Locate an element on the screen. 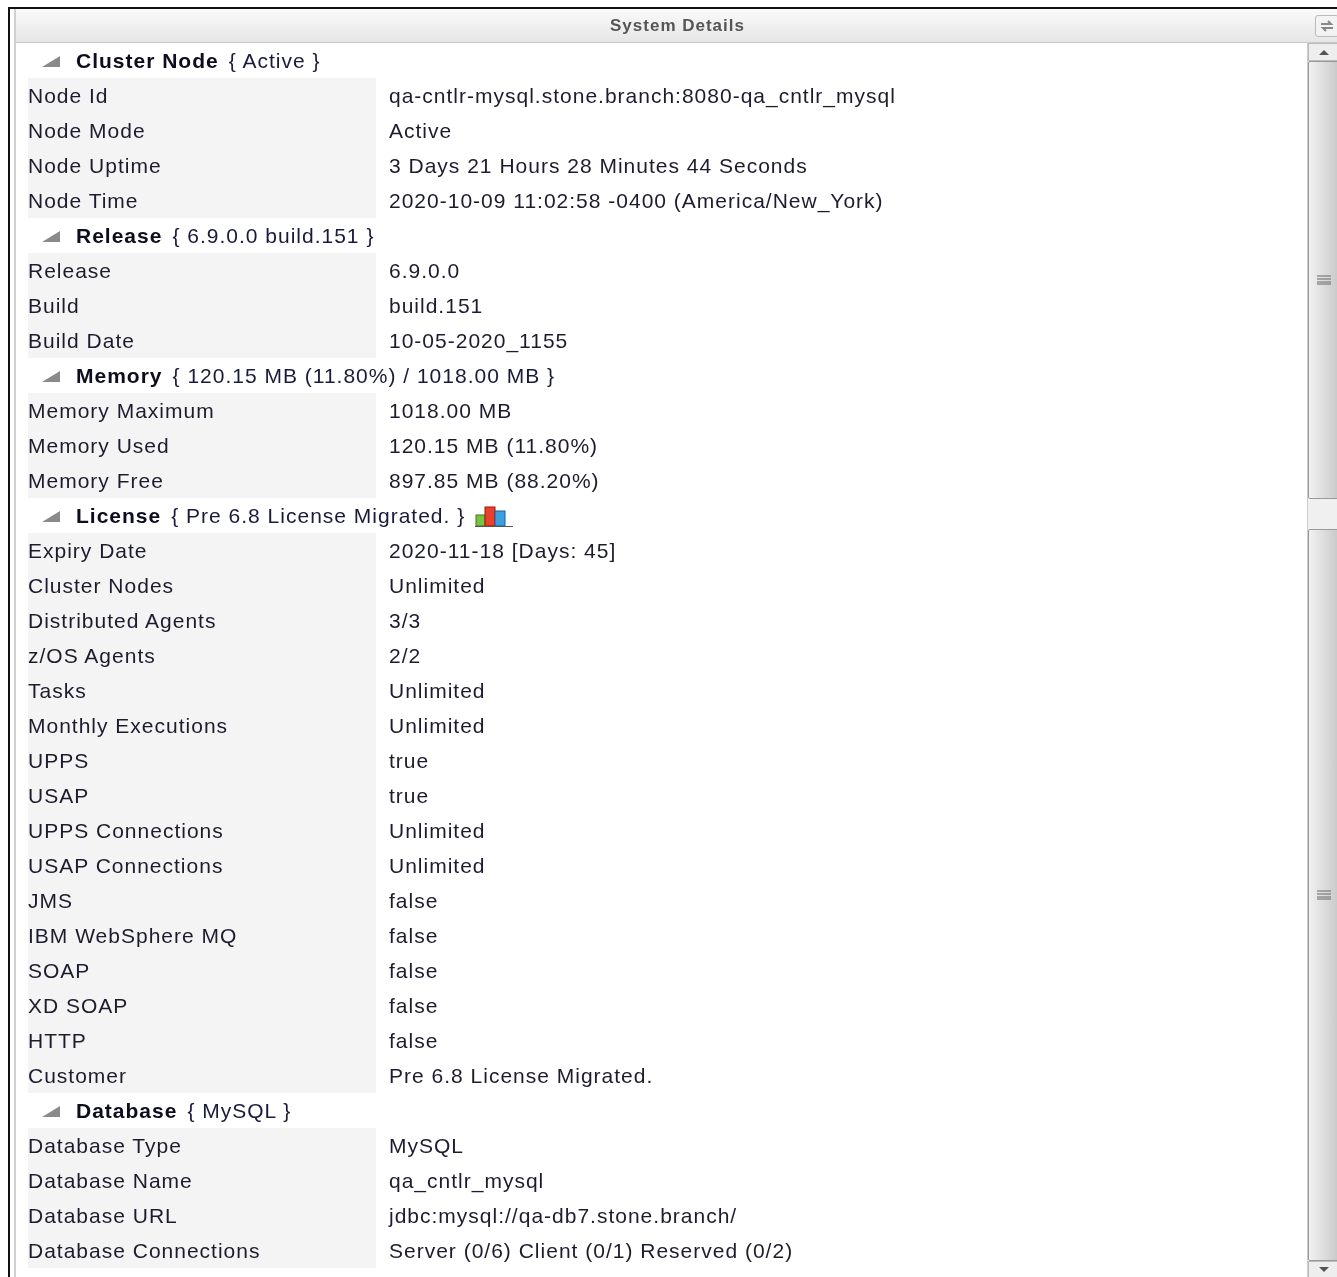  field-label: USAP is located at coordinates (59, 795).